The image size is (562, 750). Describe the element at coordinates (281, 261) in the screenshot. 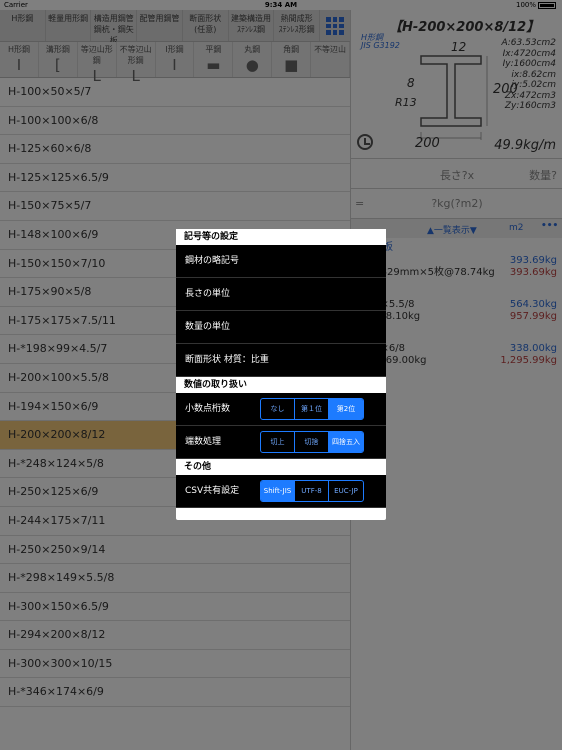

I see `steel-abbrev-item: 鋼材の略記号` at that location.